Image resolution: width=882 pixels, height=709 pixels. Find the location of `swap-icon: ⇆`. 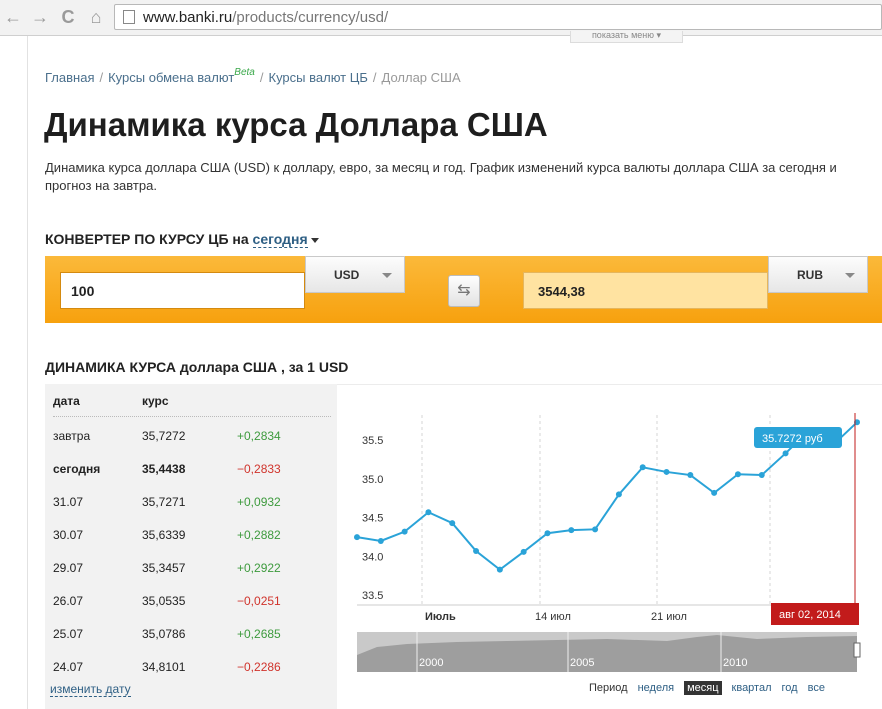

swap-icon: ⇆ is located at coordinates (464, 290).